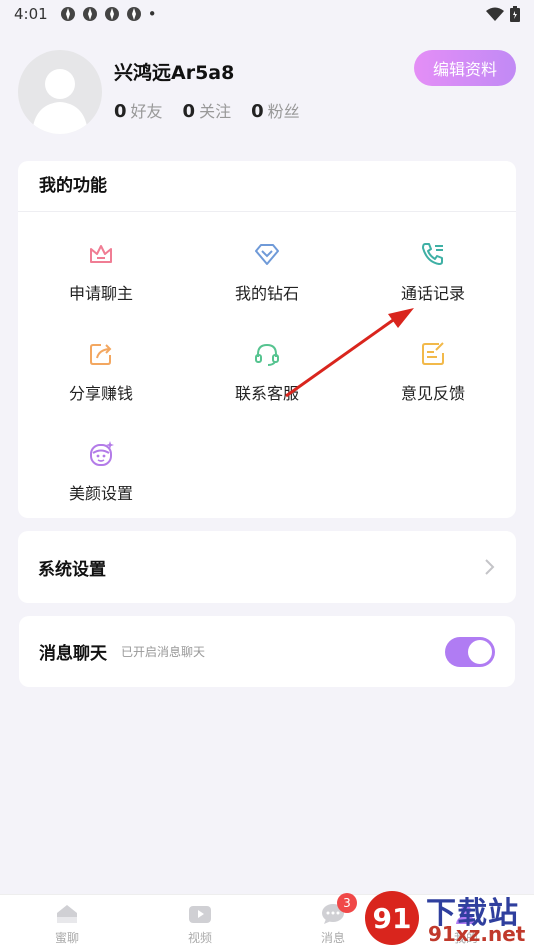 This screenshot has width=534, height=950. Describe the element at coordinates (267, 254) in the screenshot. I see `diamond-icon` at that location.